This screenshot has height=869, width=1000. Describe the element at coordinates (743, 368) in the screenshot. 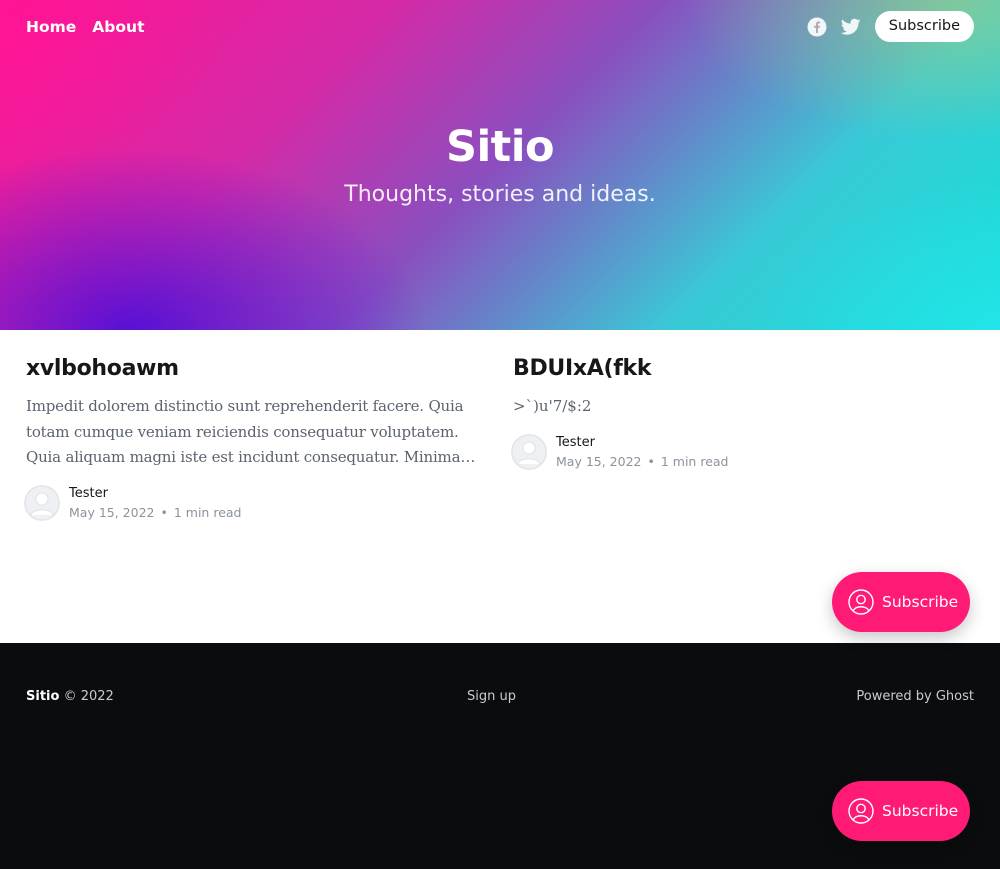

I see `post-title: BDUIxA(fkk` at that location.